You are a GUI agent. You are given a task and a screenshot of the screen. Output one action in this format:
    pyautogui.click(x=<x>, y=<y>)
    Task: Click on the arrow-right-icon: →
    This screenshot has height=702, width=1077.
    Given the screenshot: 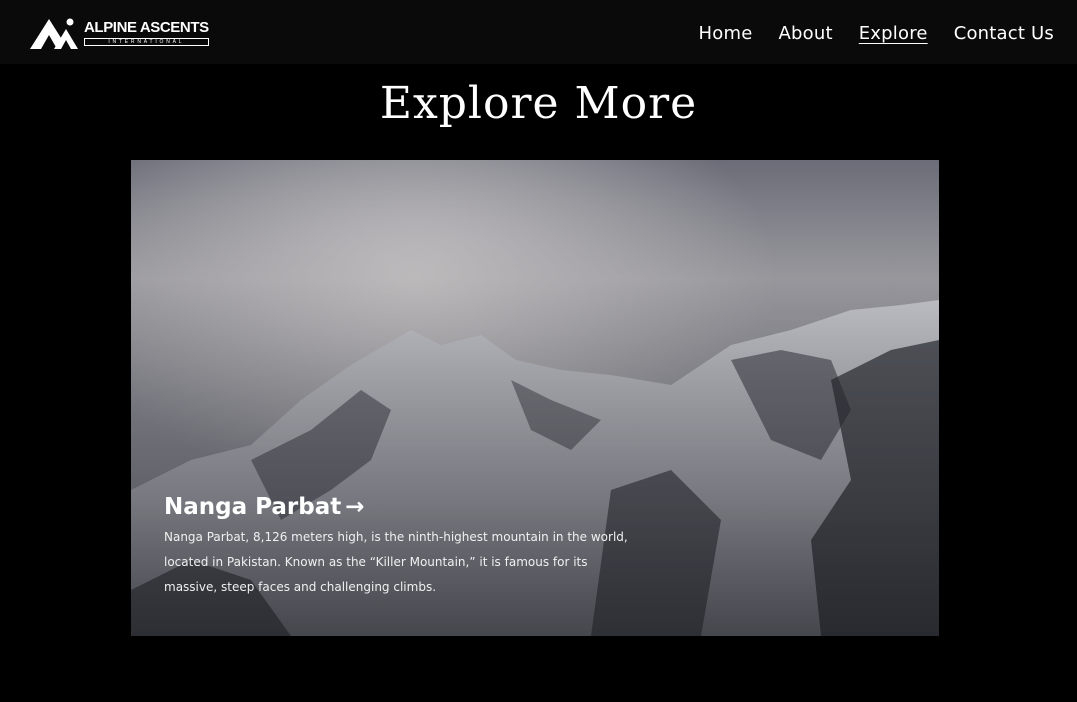 What is the action you would take?
    pyautogui.click(x=355, y=507)
    